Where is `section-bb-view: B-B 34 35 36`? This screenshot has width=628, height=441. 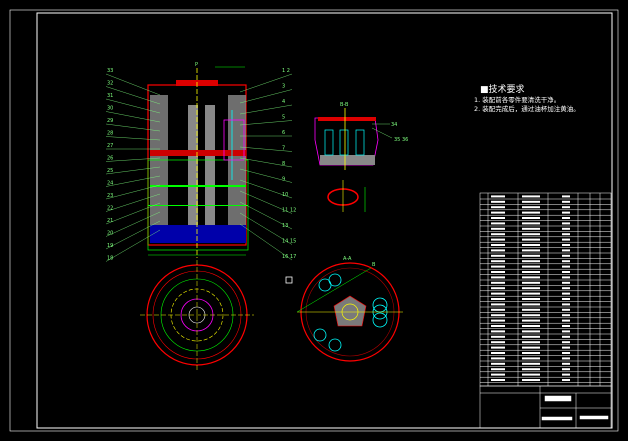
section-bb-view: B-B 34 35 36 is located at coordinates (361, 157).